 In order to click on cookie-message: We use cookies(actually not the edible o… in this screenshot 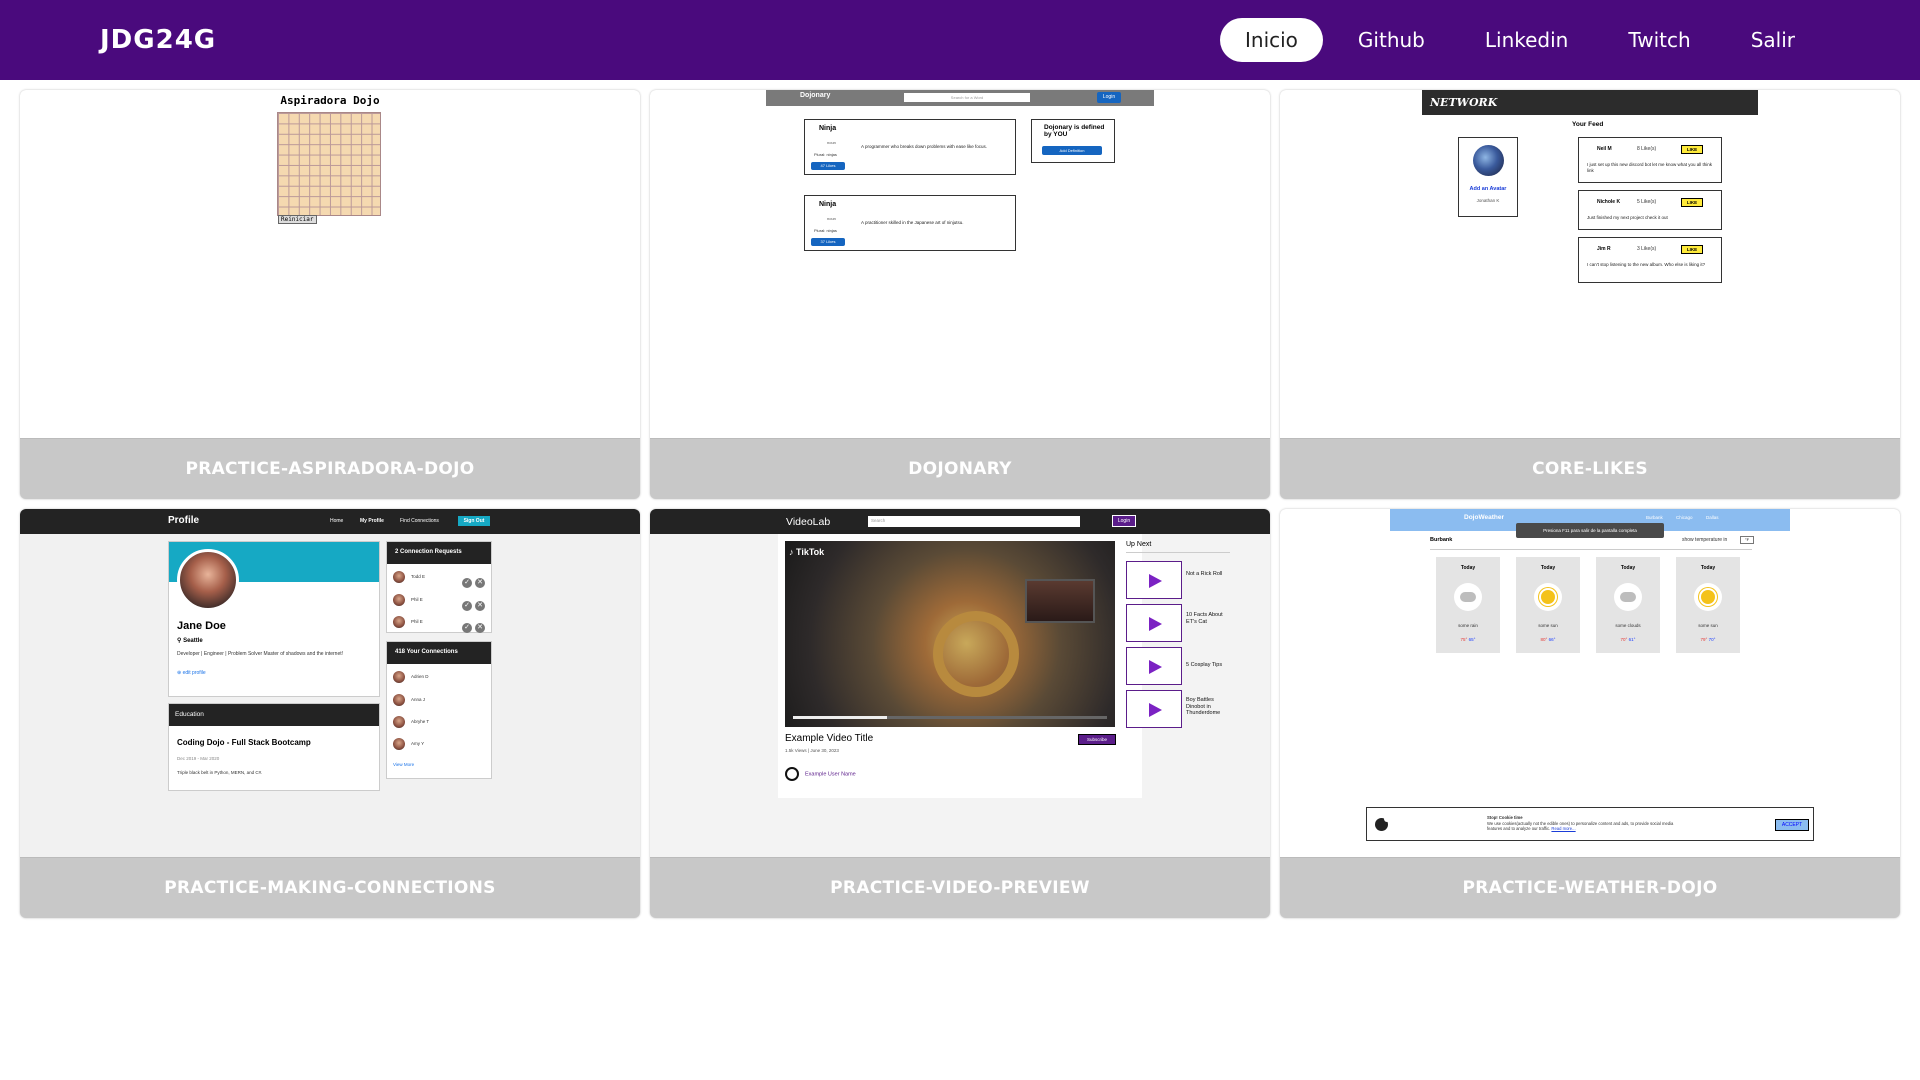, I will do `click(1580, 826)`.